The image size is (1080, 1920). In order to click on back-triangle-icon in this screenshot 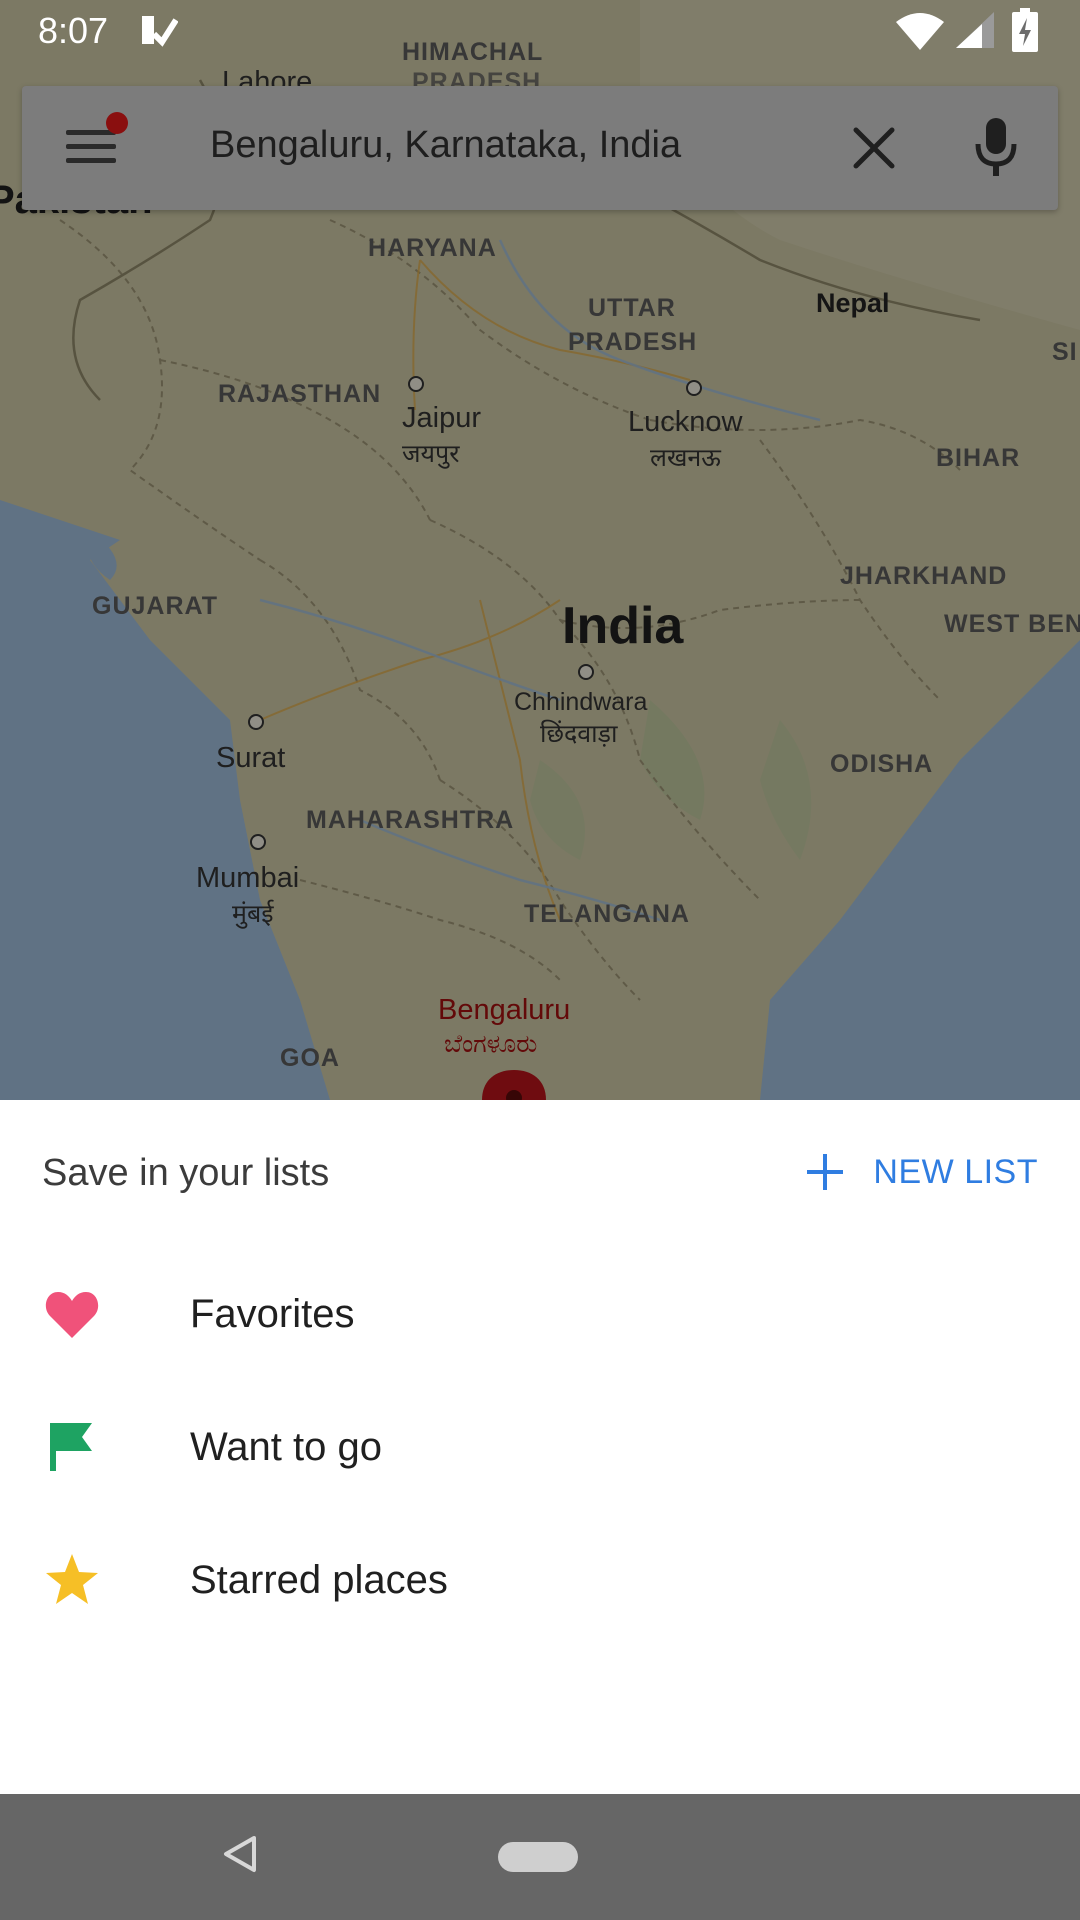, I will do `click(240, 1854)`.